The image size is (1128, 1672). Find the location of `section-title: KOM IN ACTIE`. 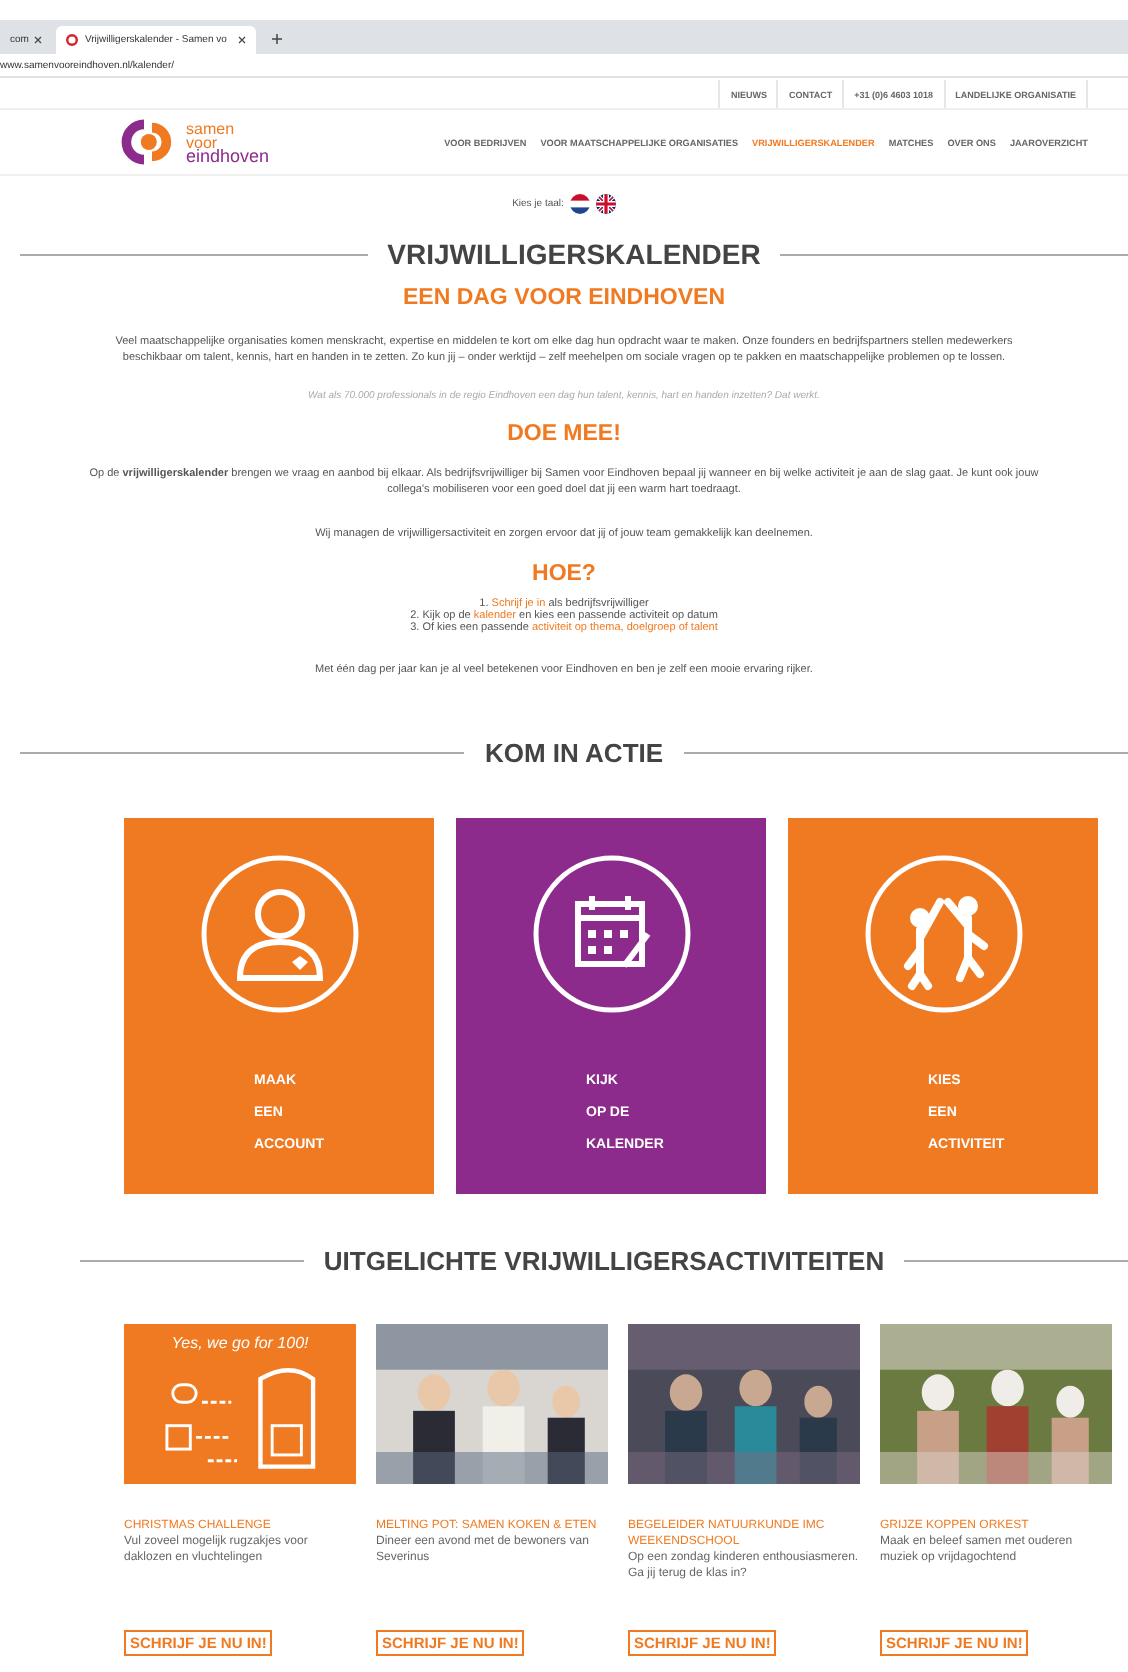

section-title: KOM IN ACTIE is located at coordinates (574, 753).